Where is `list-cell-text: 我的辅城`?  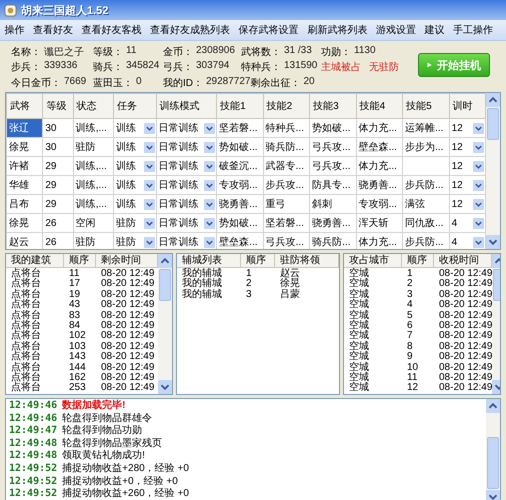
list-cell-text: 我的辅城 is located at coordinates (202, 284).